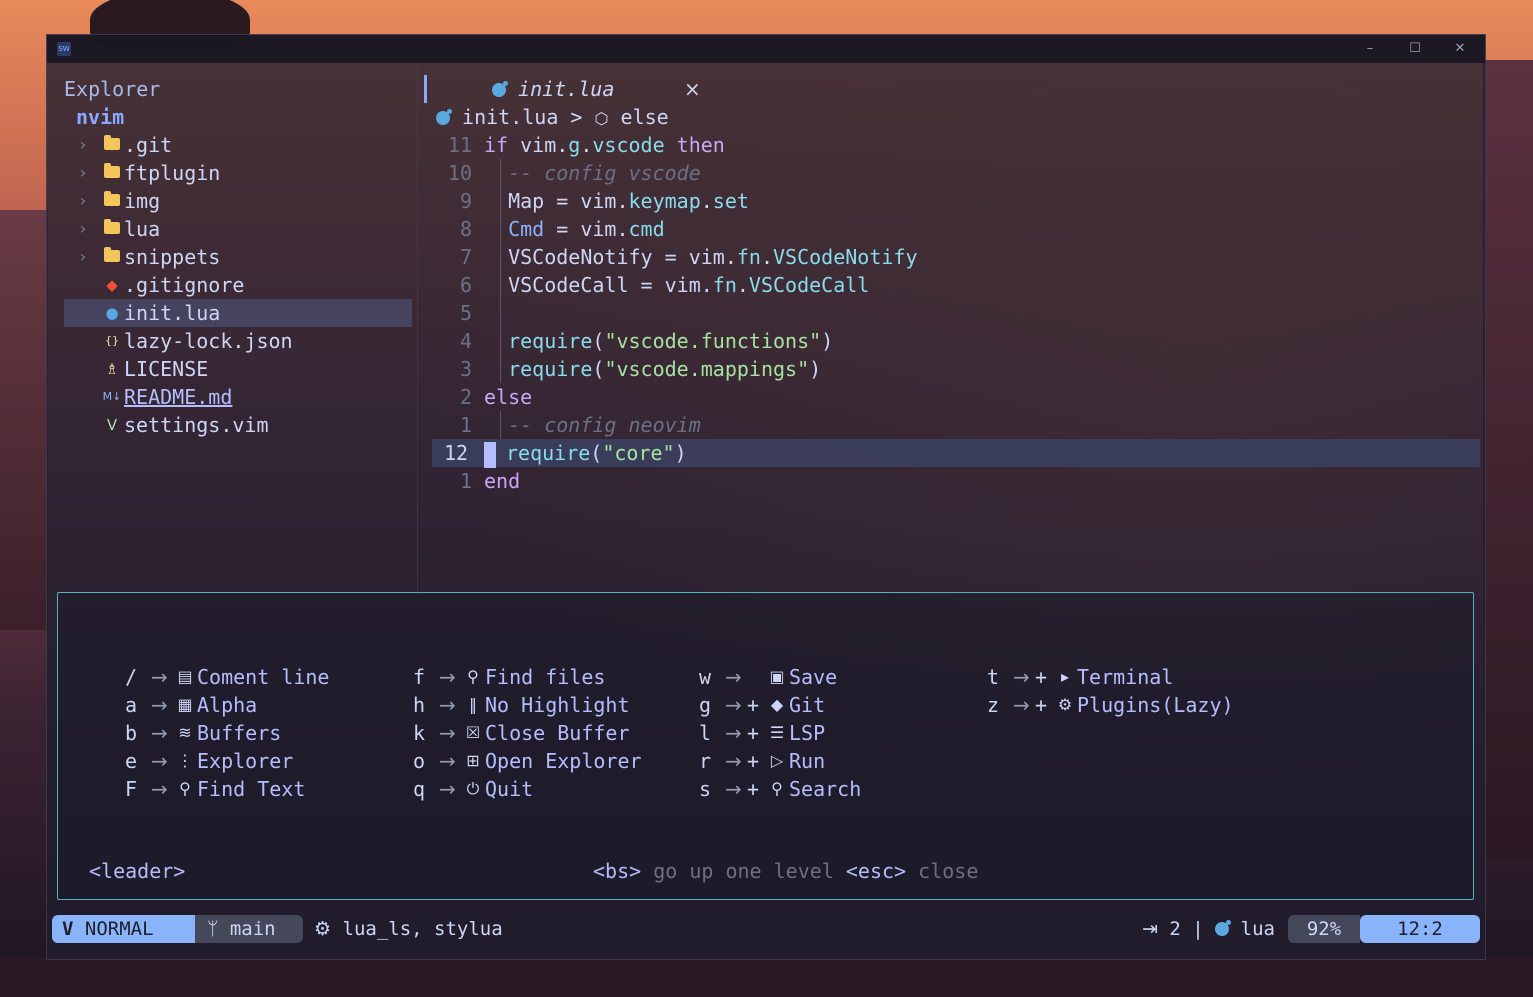  What do you see at coordinates (510, 117) in the screenshot?
I see `breadcrumb-file: init.lua` at bounding box center [510, 117].